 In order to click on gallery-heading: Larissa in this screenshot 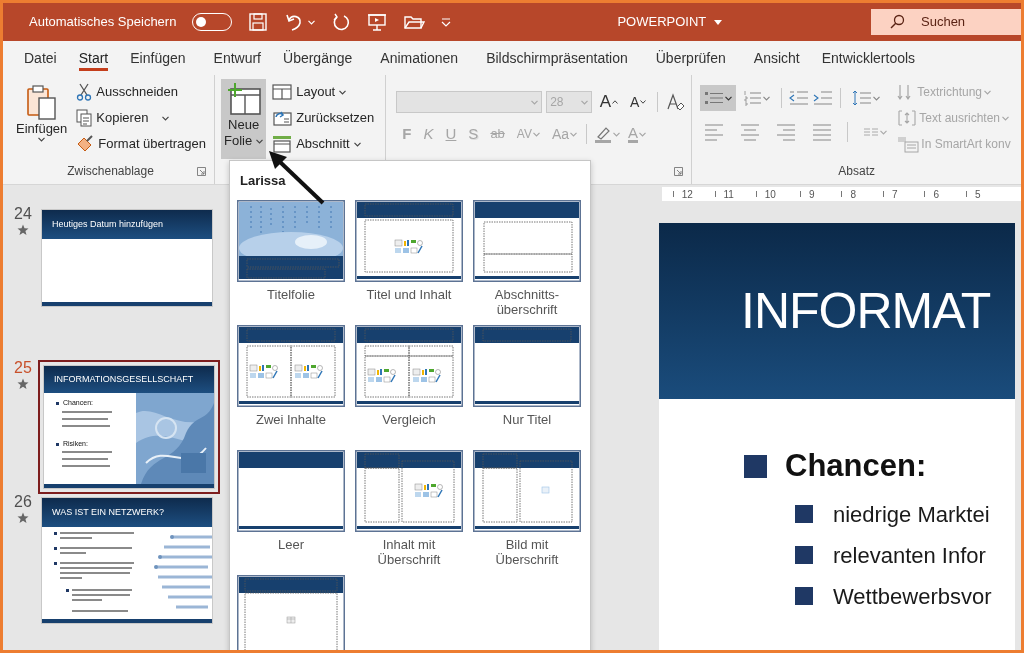, I will do `click(263, 181)`.